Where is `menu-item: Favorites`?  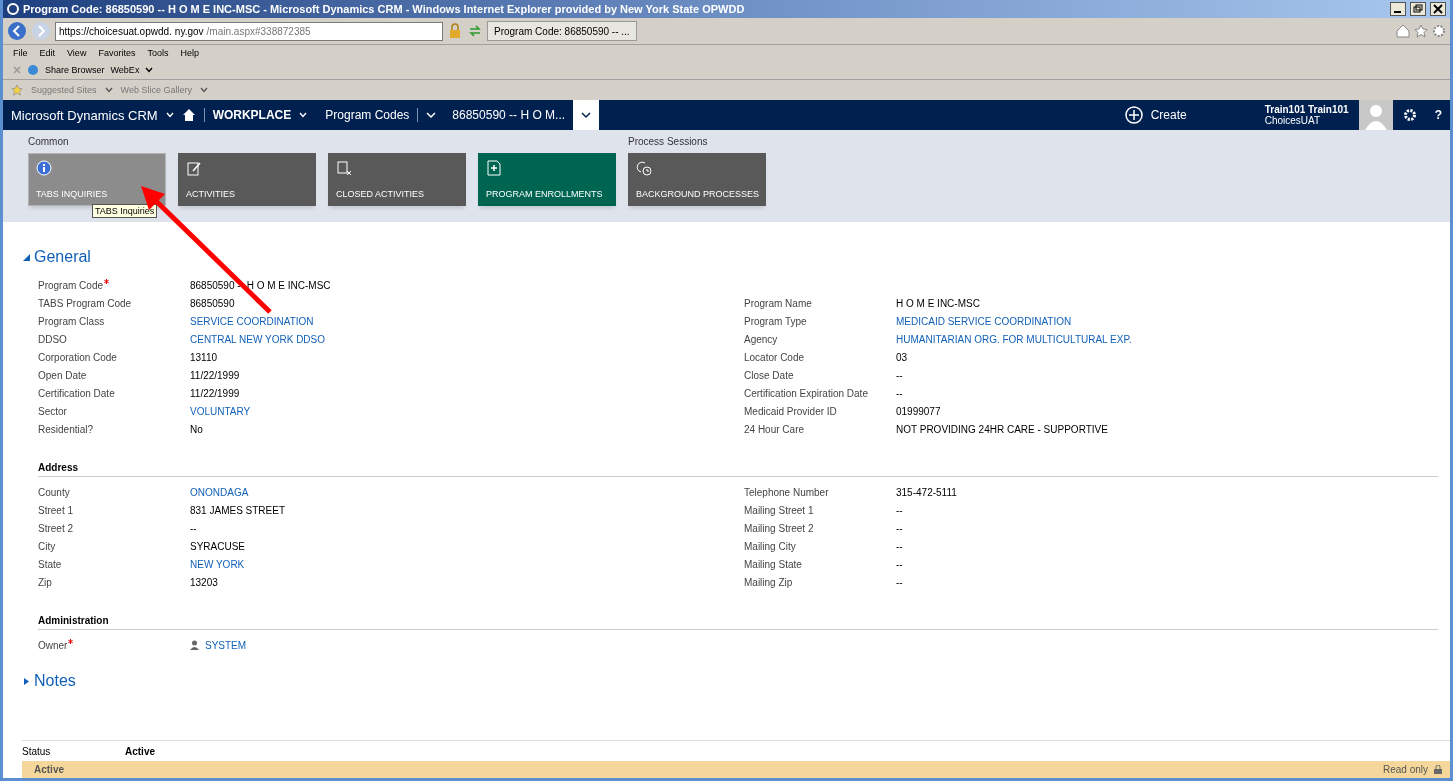
menu-item: Favorites is located at coordinates (117, 53).